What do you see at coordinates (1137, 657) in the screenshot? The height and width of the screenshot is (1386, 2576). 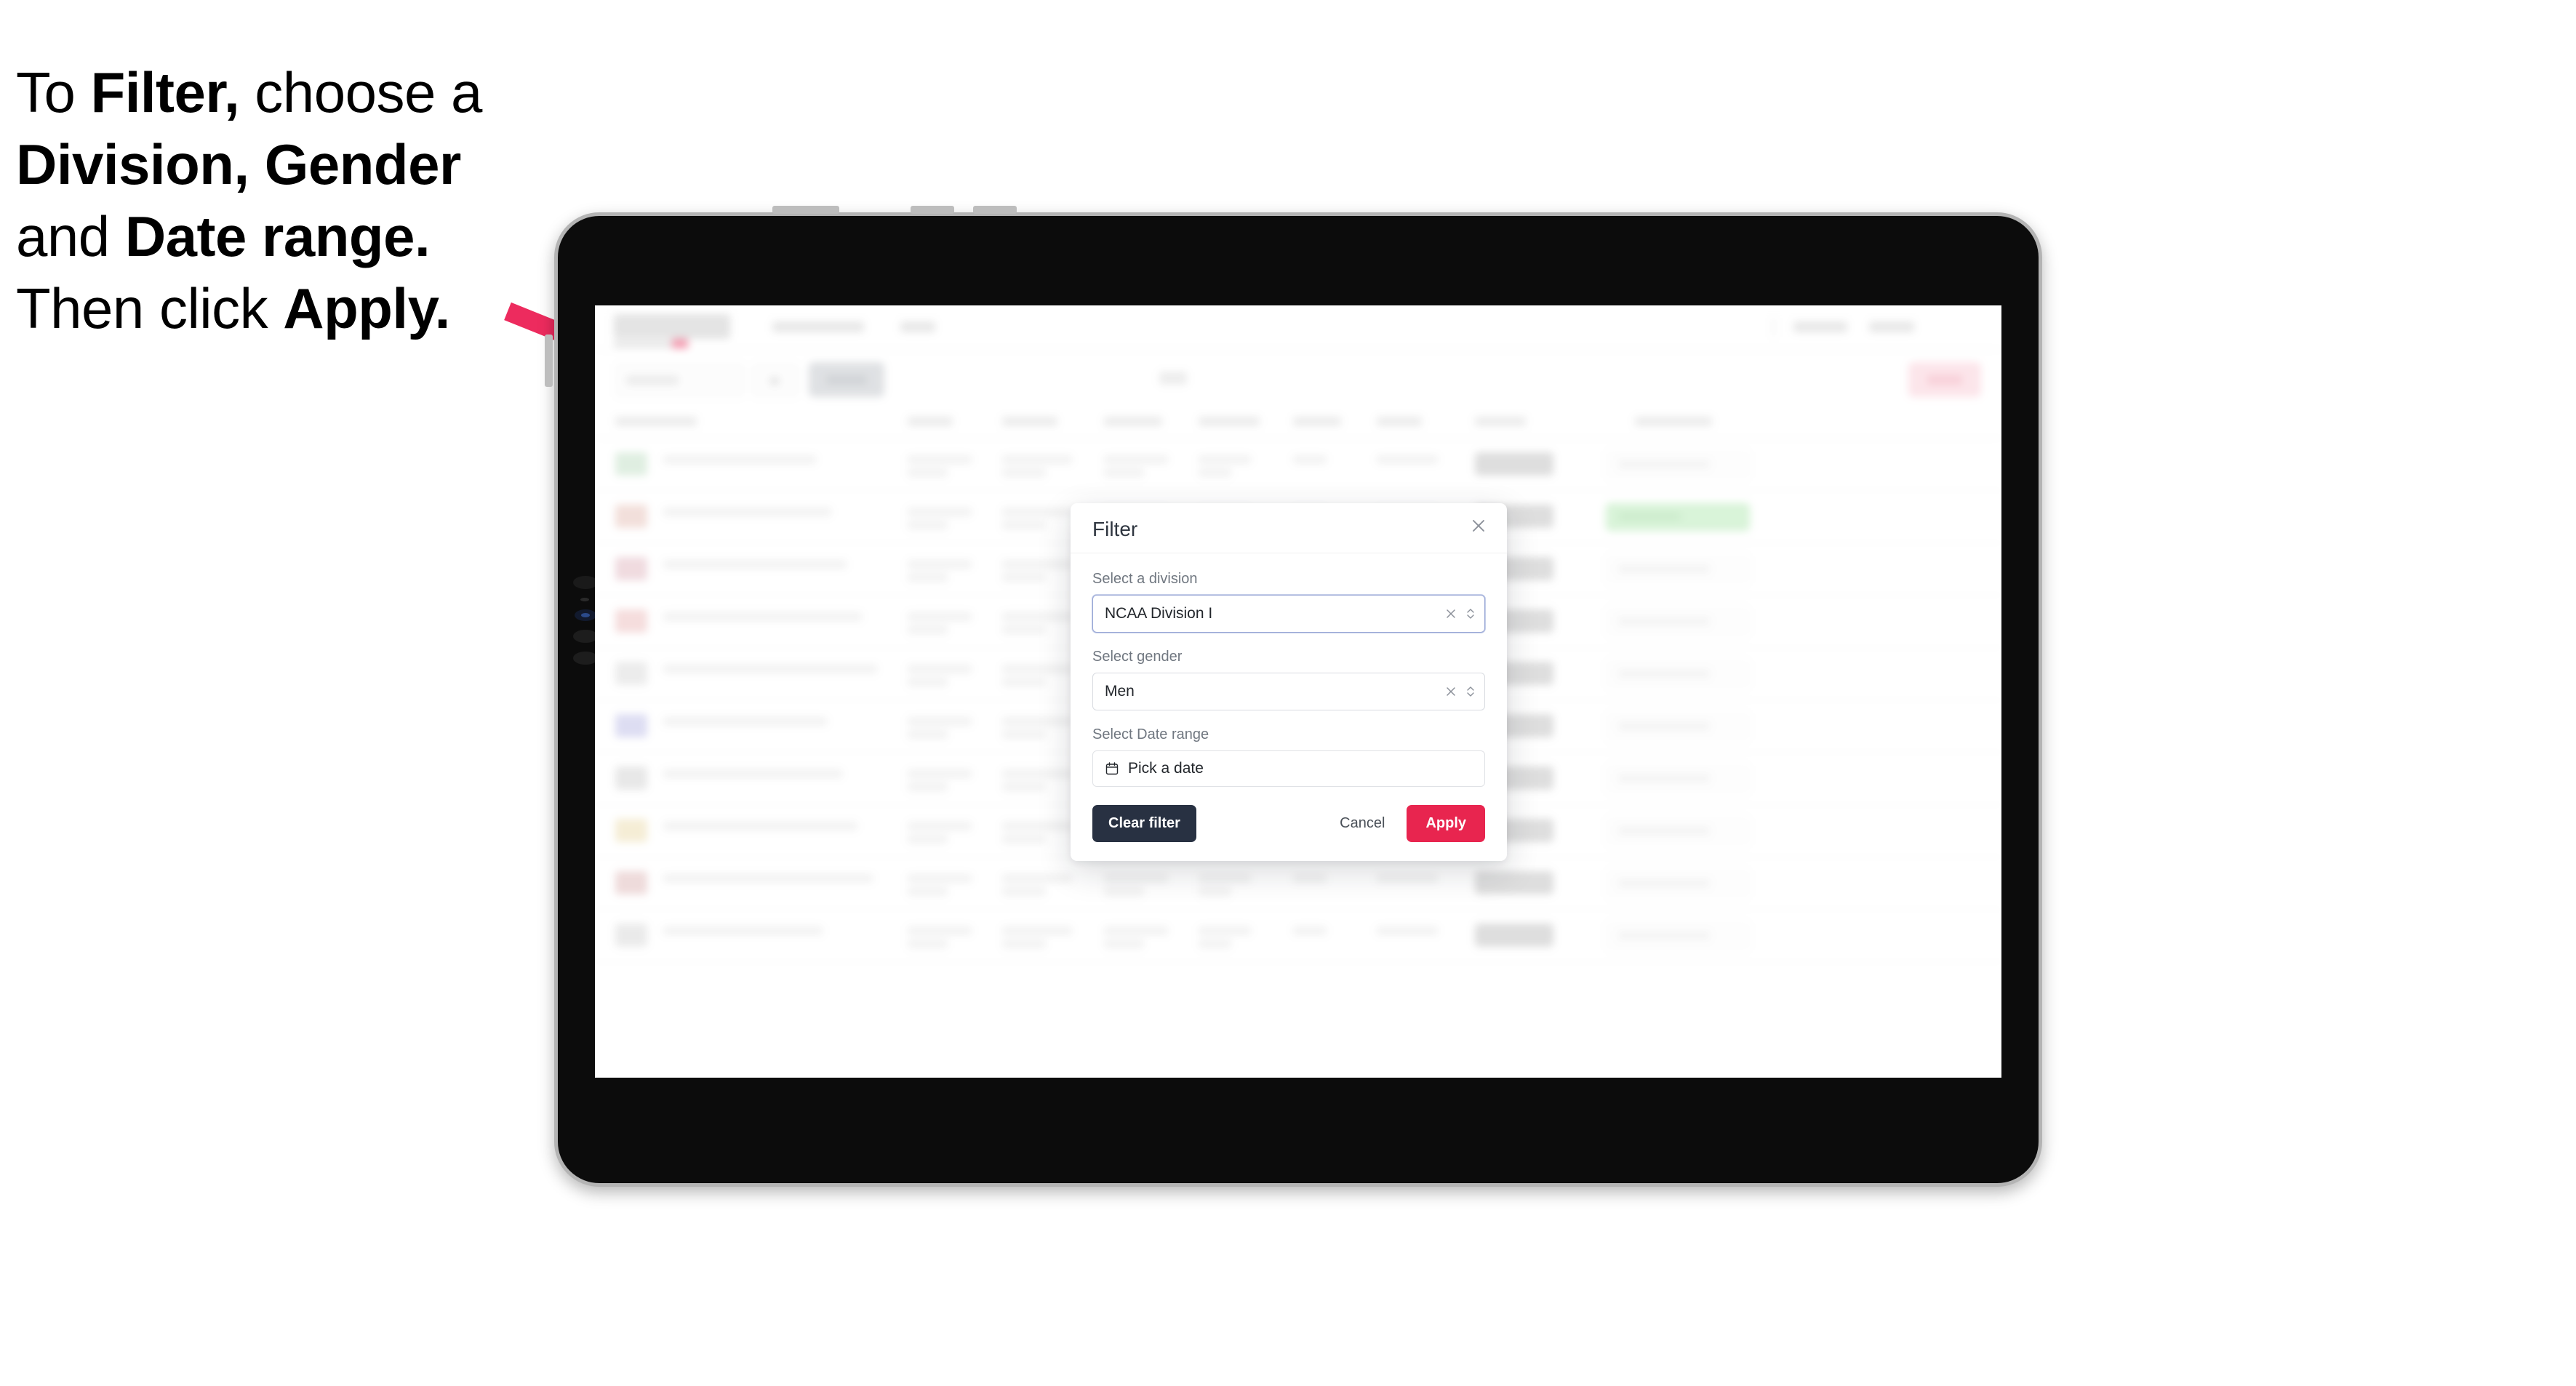 I see `gender-field-label: Select gender` at bounding box center [1137, 657].